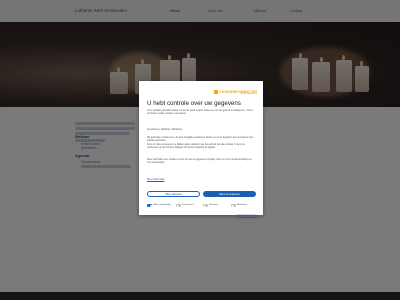 The width and height of the screenshot is (400, 300). I want to click on toggle-necessary: Strikt noodzakelijk, so click(159, 205).